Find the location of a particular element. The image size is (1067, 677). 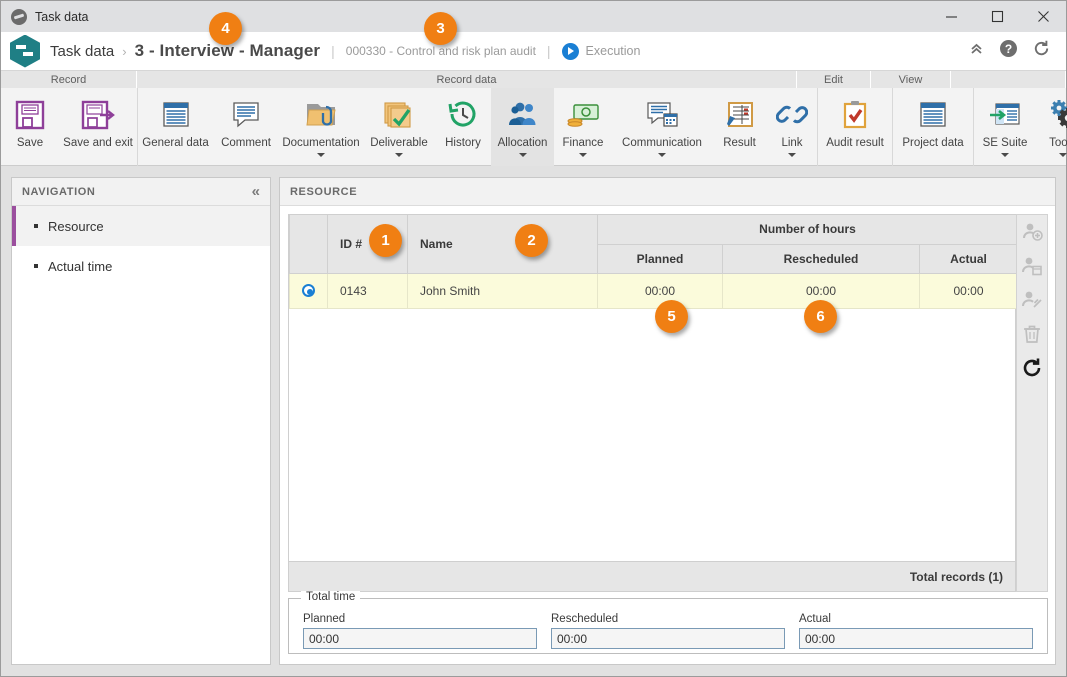

header-actions: ? is located at coordinates (1009, 51).